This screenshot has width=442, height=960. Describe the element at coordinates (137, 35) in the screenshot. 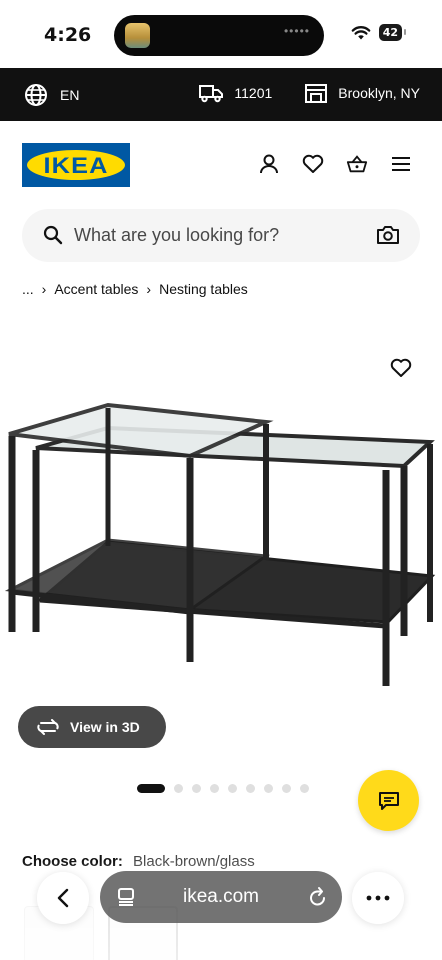

I see `live-activity-app-icon` at that location.